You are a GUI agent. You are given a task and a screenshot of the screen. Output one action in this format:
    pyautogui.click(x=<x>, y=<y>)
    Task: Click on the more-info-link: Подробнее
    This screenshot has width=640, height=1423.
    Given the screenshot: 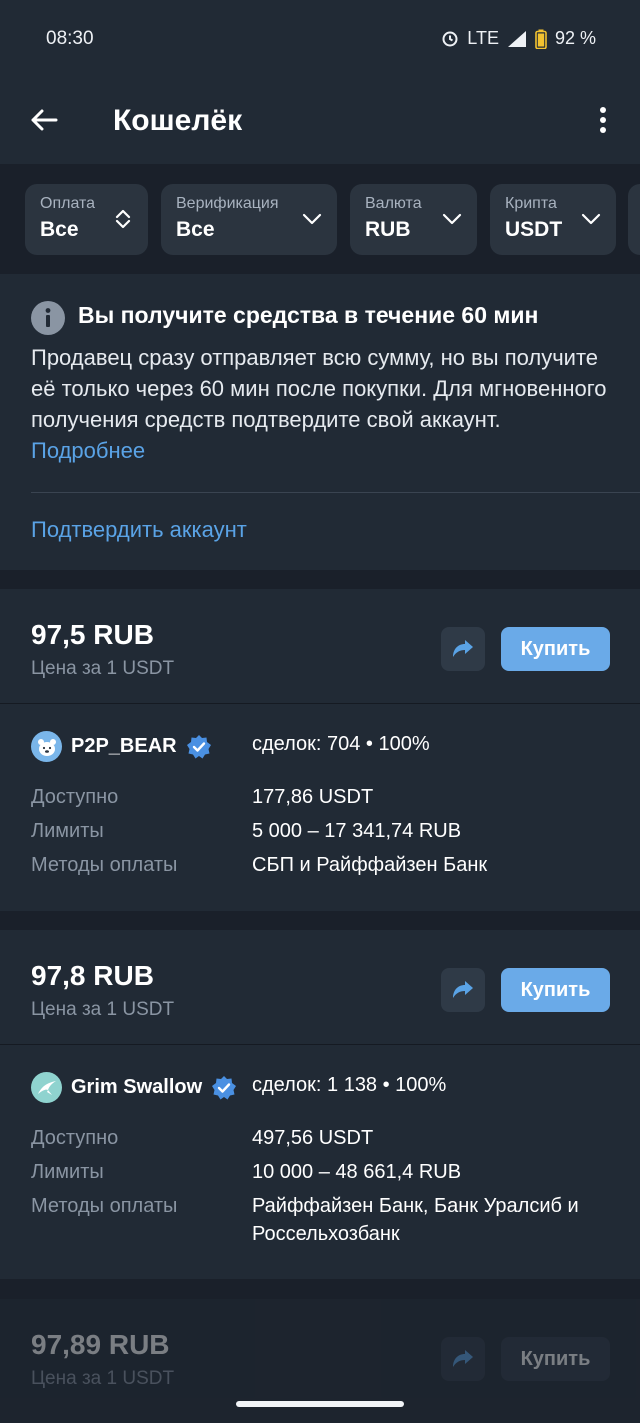 What is the action you would take?
    pyautogui.click(x=88, y=450)
    